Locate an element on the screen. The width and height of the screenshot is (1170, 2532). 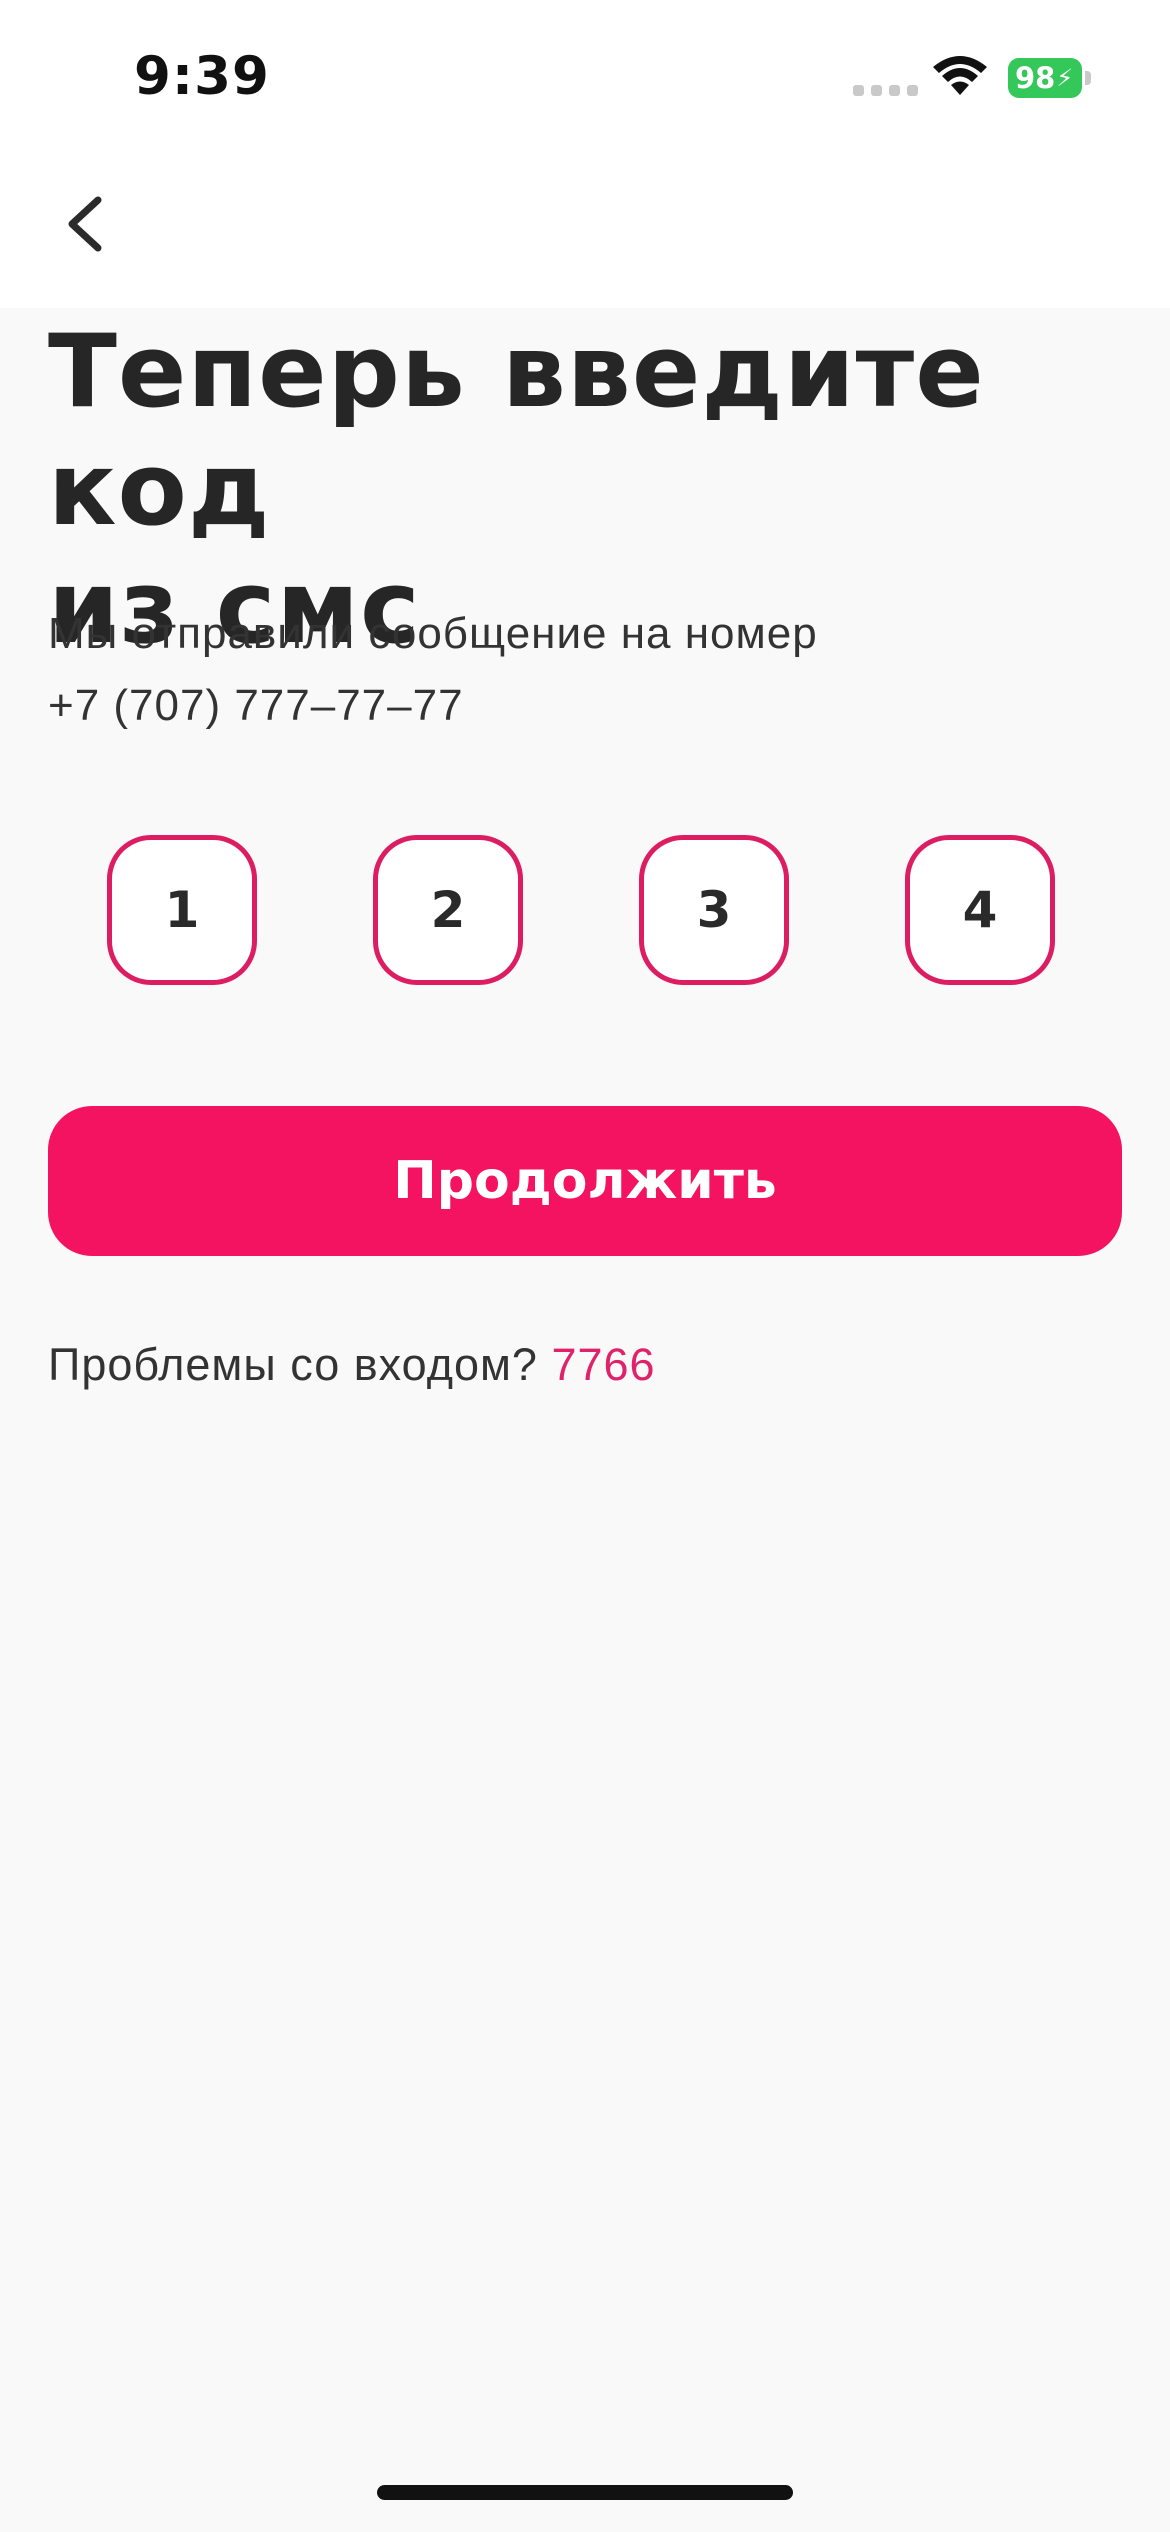
status-bar-time: 9:39 is located at coordinates (202, 76).